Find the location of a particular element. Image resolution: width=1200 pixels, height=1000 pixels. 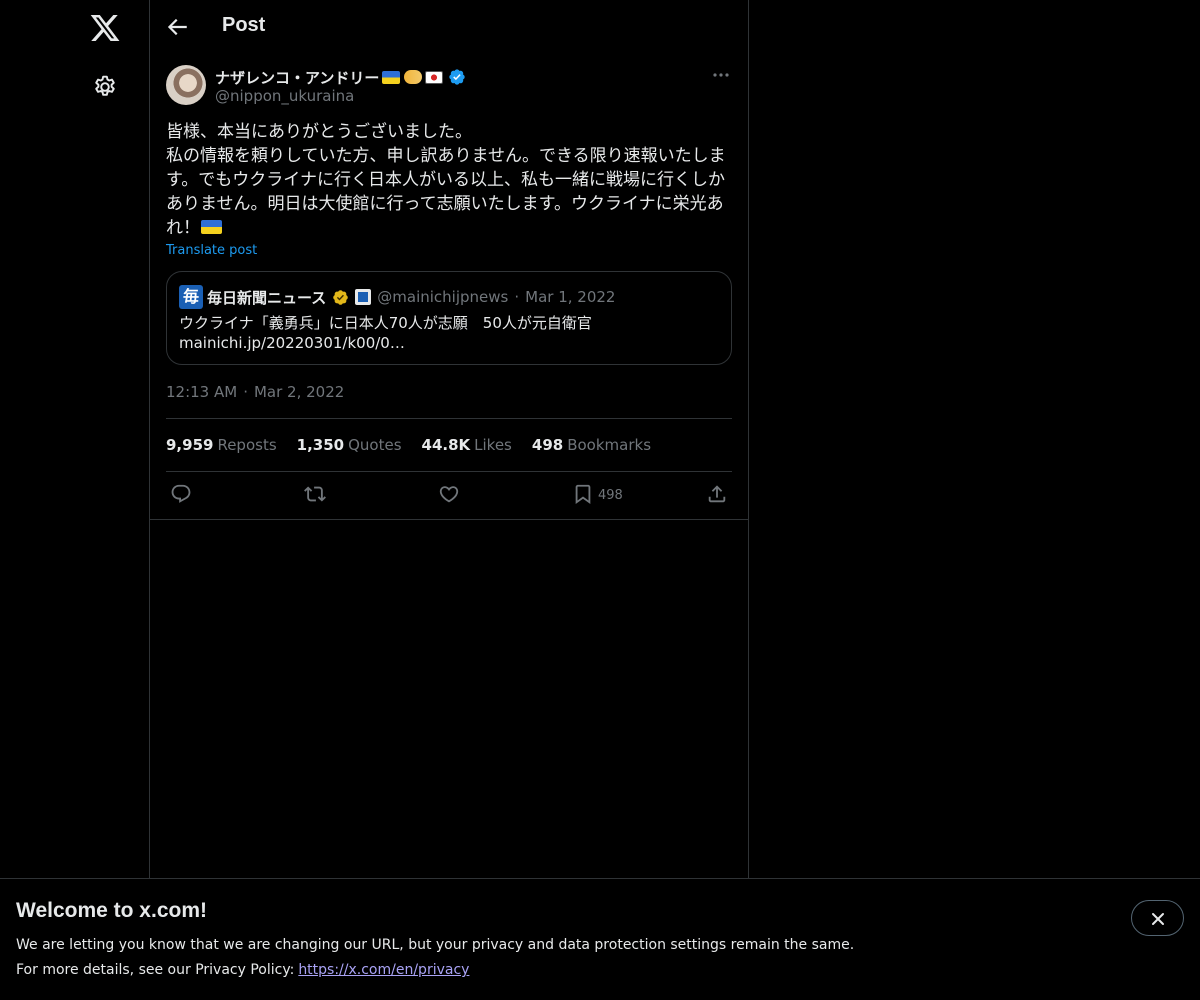

likes-stat: 44.8K Likes is located at coordinates (467, 445).